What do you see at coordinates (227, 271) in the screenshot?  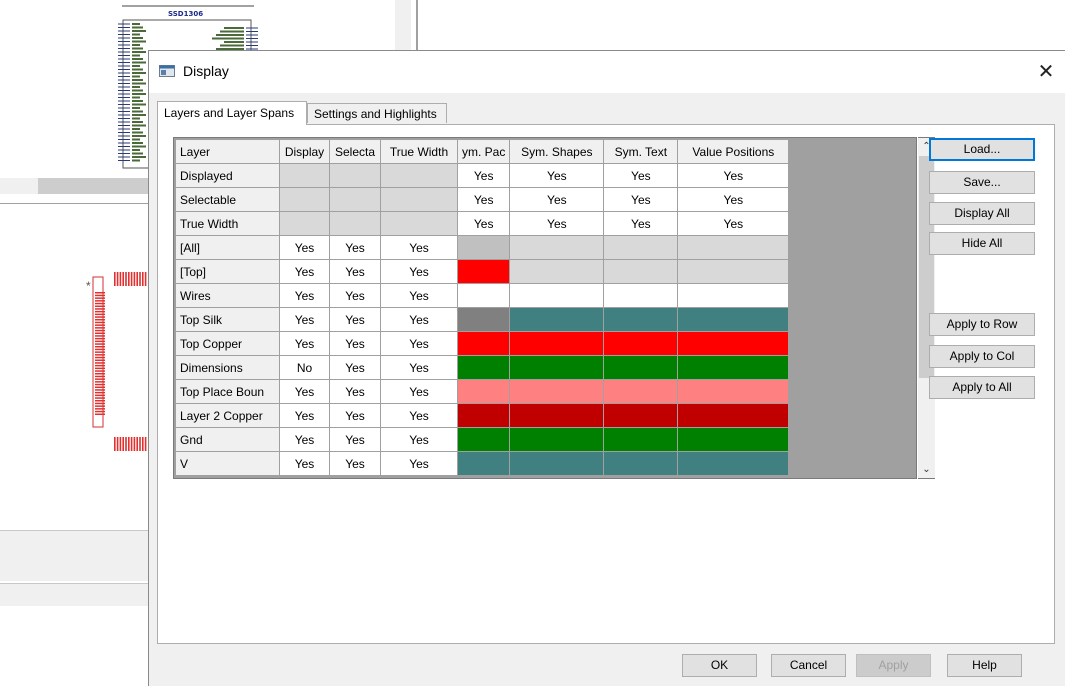 I see `row-header: [Top]` at bounding box center [227, 271].